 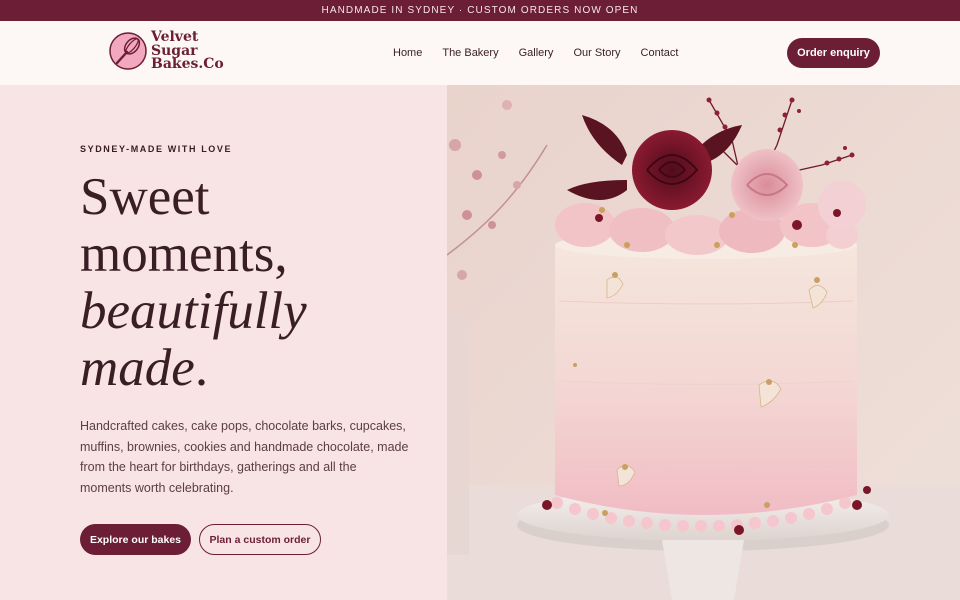 What do you see at coordinates (156, 149) in the screenshot?
I see `hero-eyebrow: SYDNEY-MADE WITH LOVE` at bounding box center [156, 149].